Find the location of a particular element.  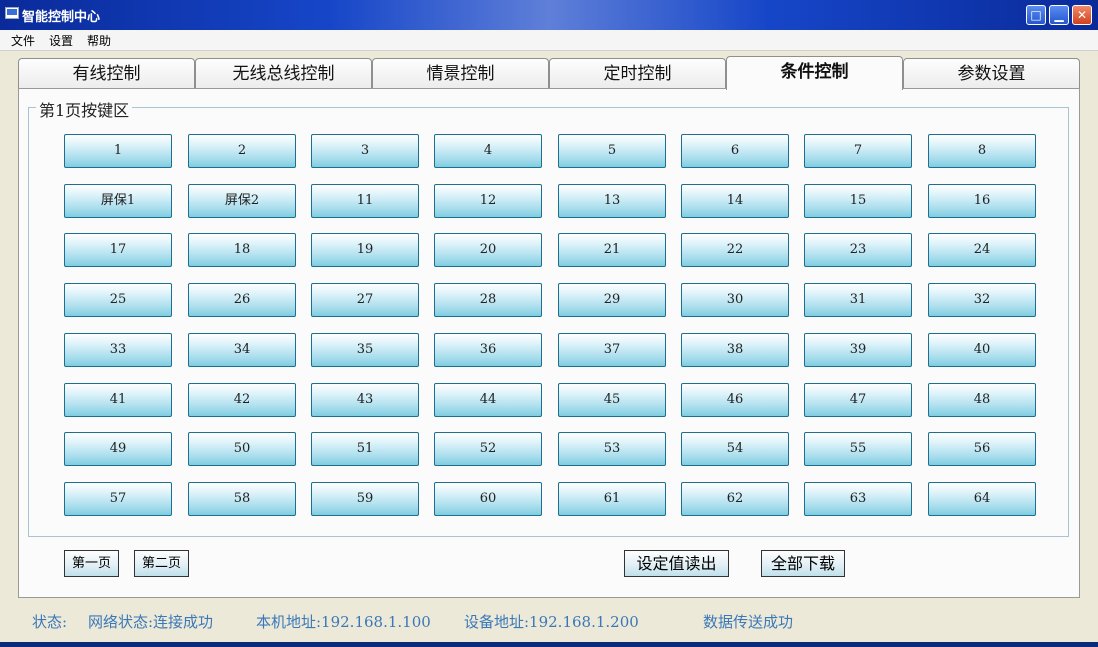

key-button-36: 36 is located at coordinates (488, 350).